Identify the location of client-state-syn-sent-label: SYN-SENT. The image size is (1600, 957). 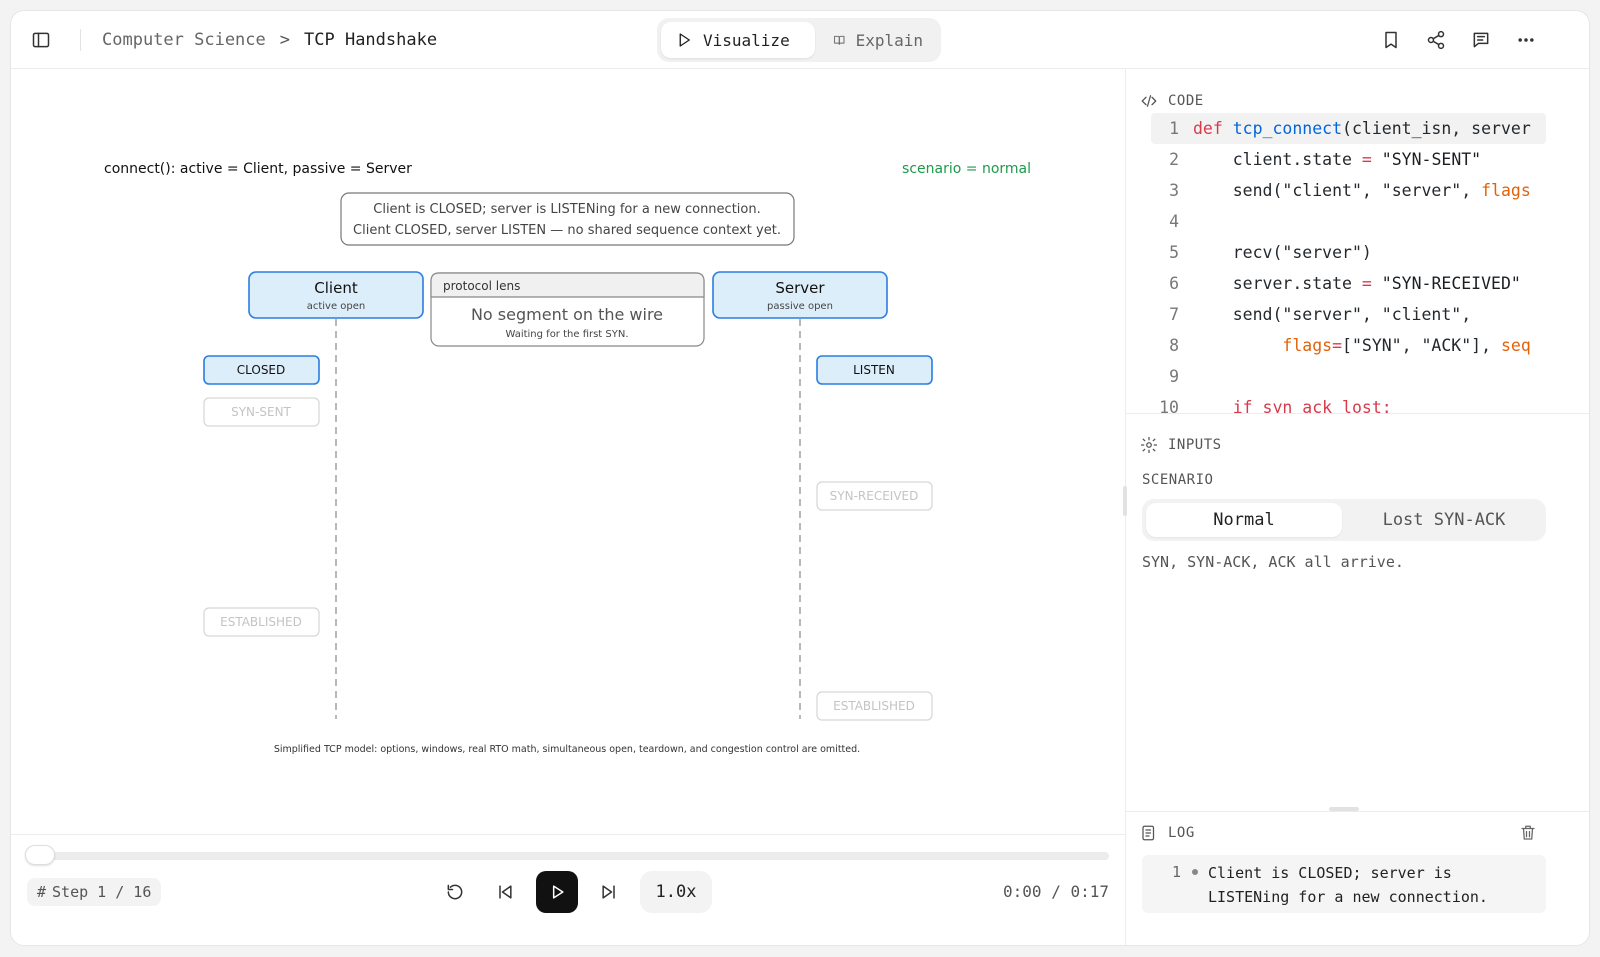
(261, 412).